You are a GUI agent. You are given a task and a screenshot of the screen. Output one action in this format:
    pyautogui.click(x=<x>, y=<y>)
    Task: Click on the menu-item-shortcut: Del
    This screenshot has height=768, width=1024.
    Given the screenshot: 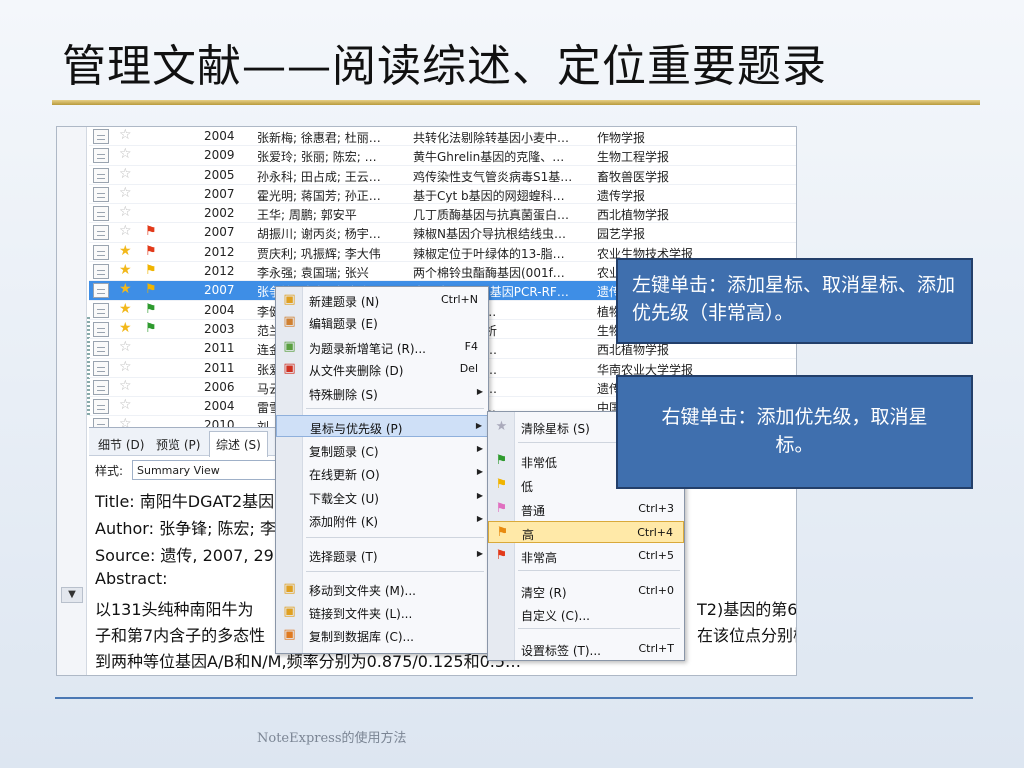 What is the action you would take?
    pyautogui.click(x=468, y=368)
    